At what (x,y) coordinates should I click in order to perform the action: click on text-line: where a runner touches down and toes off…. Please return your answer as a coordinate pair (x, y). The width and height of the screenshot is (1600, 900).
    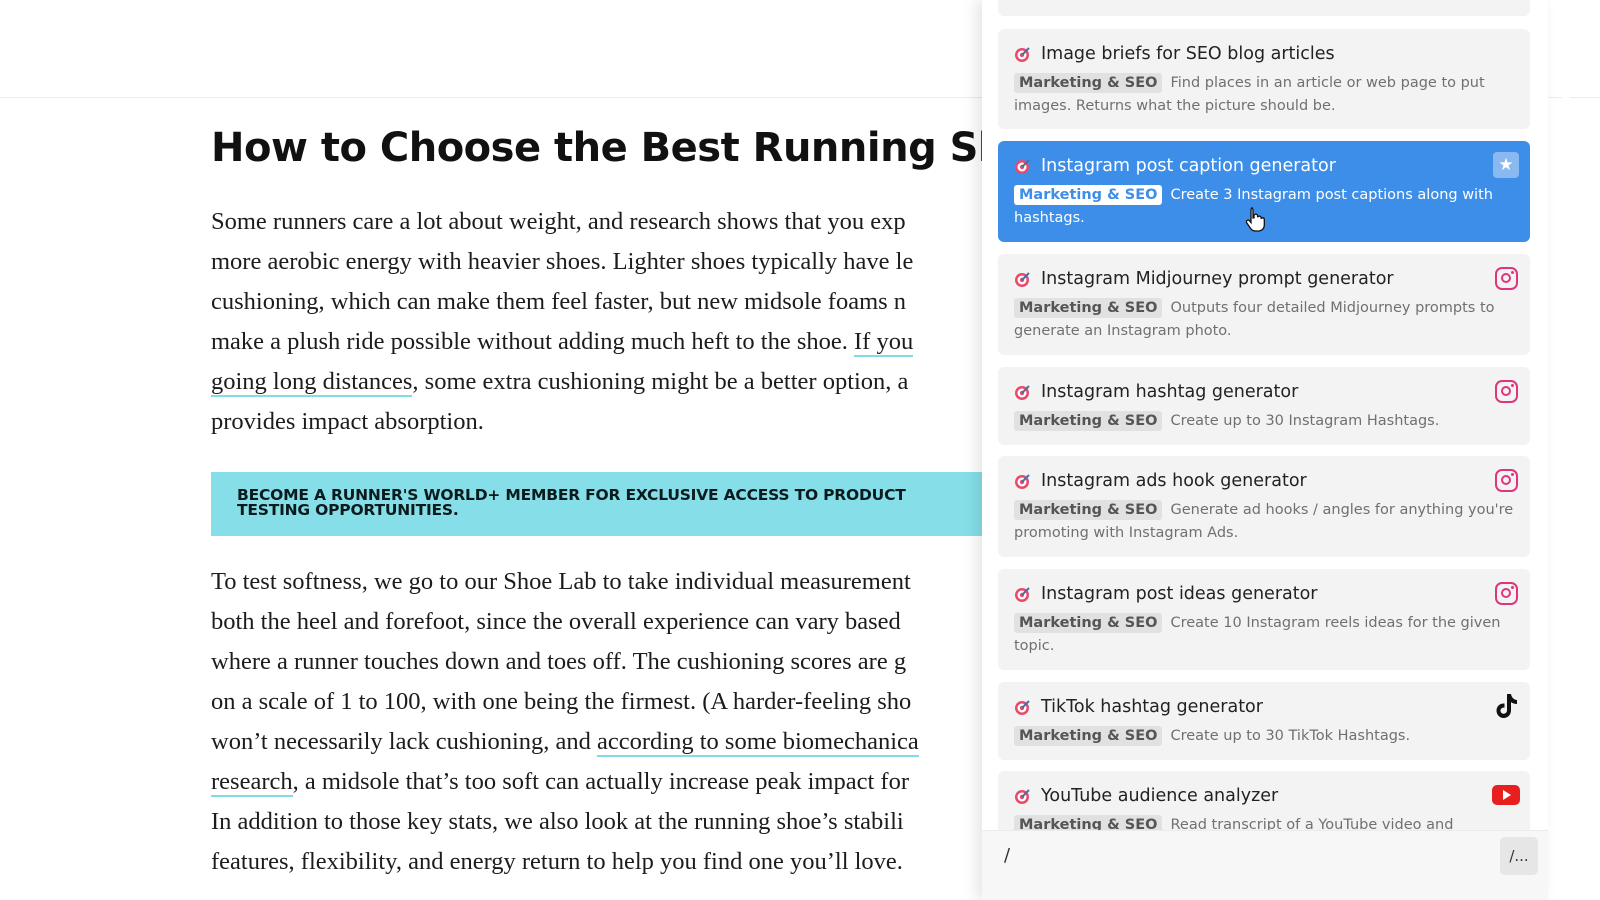
    Looking at the image, I should click on (559, 661).